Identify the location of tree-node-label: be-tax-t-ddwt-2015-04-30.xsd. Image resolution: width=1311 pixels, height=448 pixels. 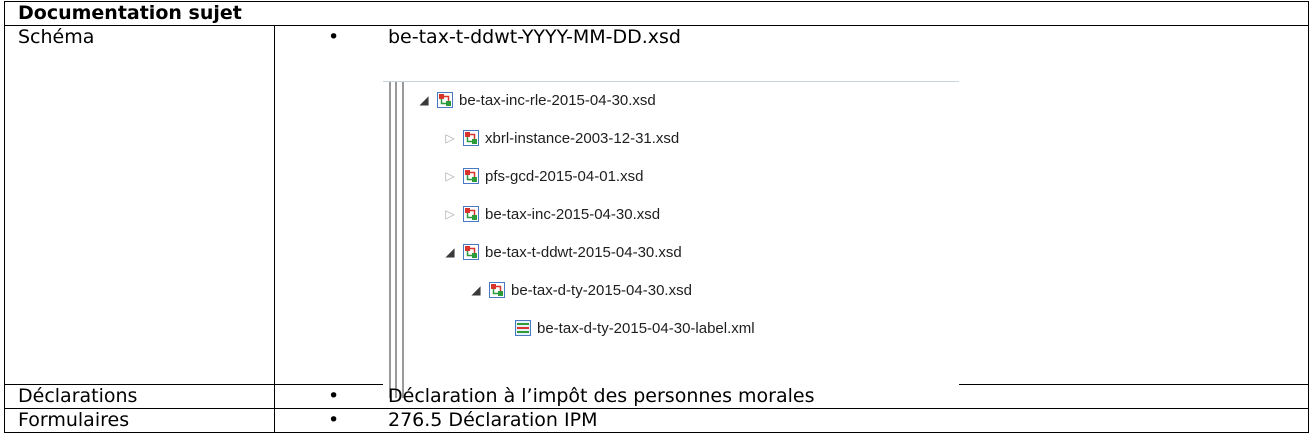
(583, 252).